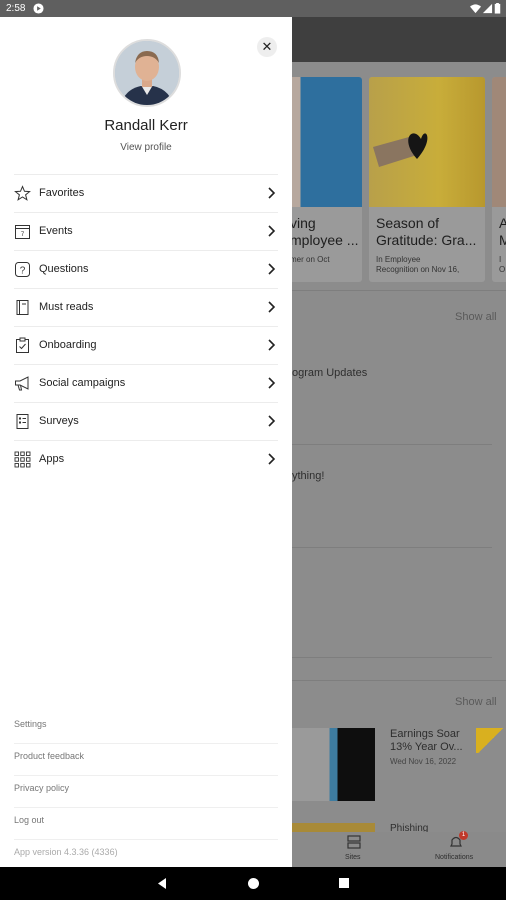  I want to click on menu-item-surveys: Surveys, so click(146, 421).